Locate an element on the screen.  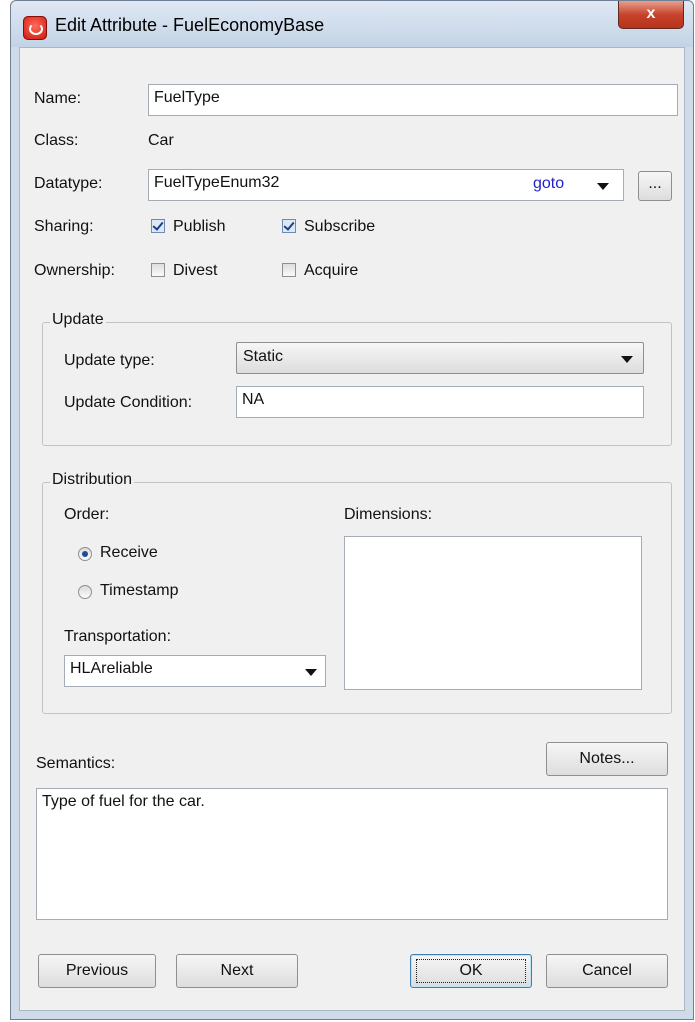
update-condition-label: Update Condition: is located at coordinates (128, 402).